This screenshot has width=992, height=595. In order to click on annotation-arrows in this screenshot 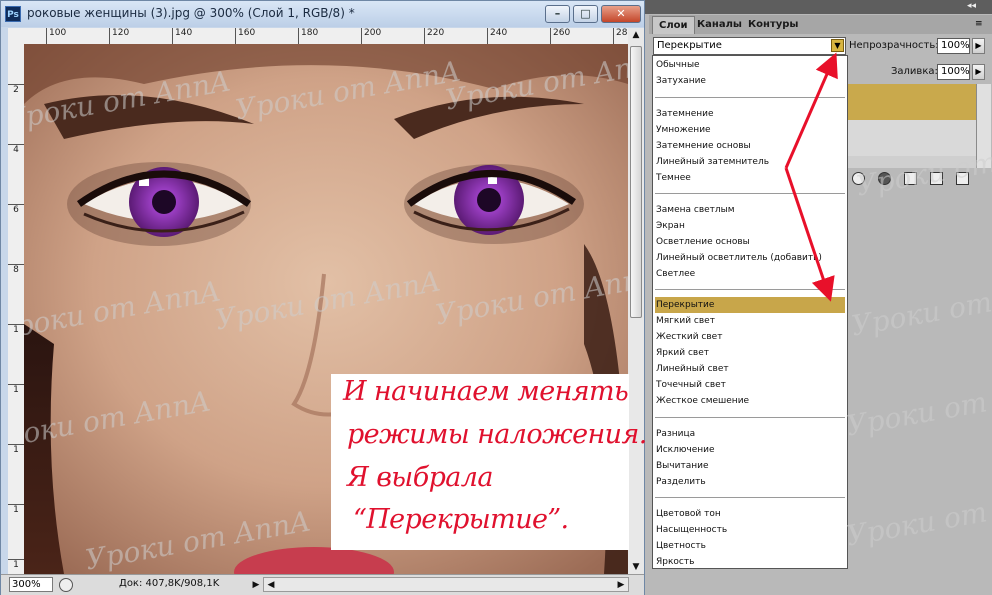, I will do `click(811, 177)`.